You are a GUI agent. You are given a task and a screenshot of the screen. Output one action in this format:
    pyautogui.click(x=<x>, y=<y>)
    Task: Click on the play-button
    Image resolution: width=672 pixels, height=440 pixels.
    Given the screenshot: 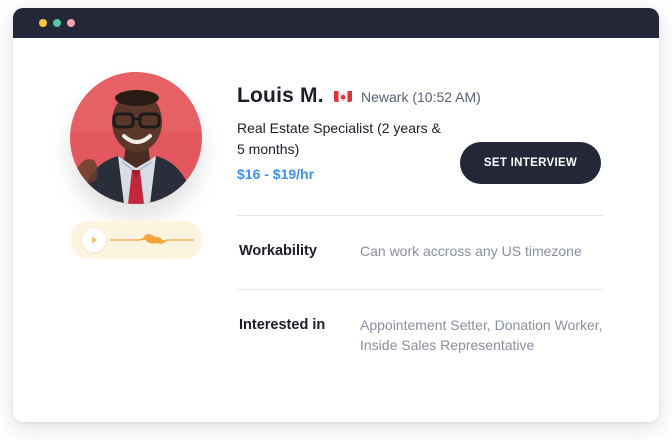 What is the action you would take?
    pyautogui.click(x=94, y=240)
    